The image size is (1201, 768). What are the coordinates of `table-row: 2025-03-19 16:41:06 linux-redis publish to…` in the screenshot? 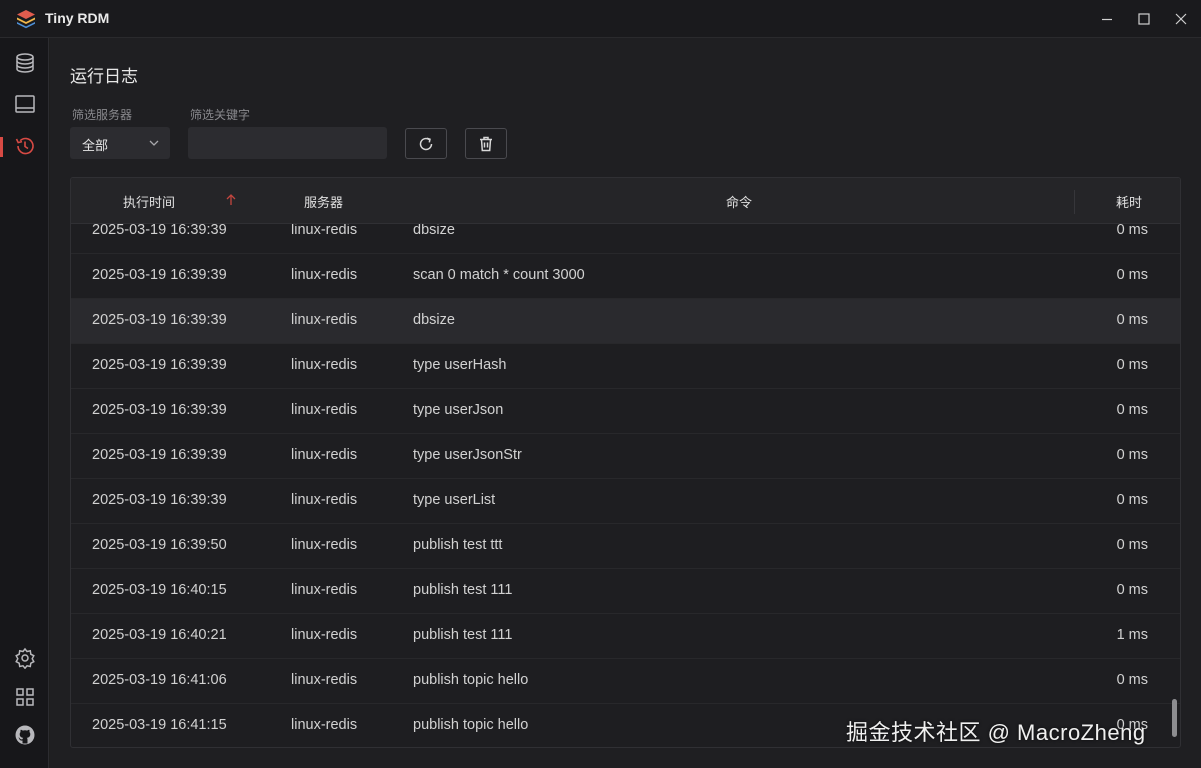 It's located at (625, 681).